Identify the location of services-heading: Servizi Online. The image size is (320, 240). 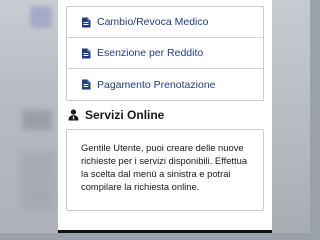
(116, 115).